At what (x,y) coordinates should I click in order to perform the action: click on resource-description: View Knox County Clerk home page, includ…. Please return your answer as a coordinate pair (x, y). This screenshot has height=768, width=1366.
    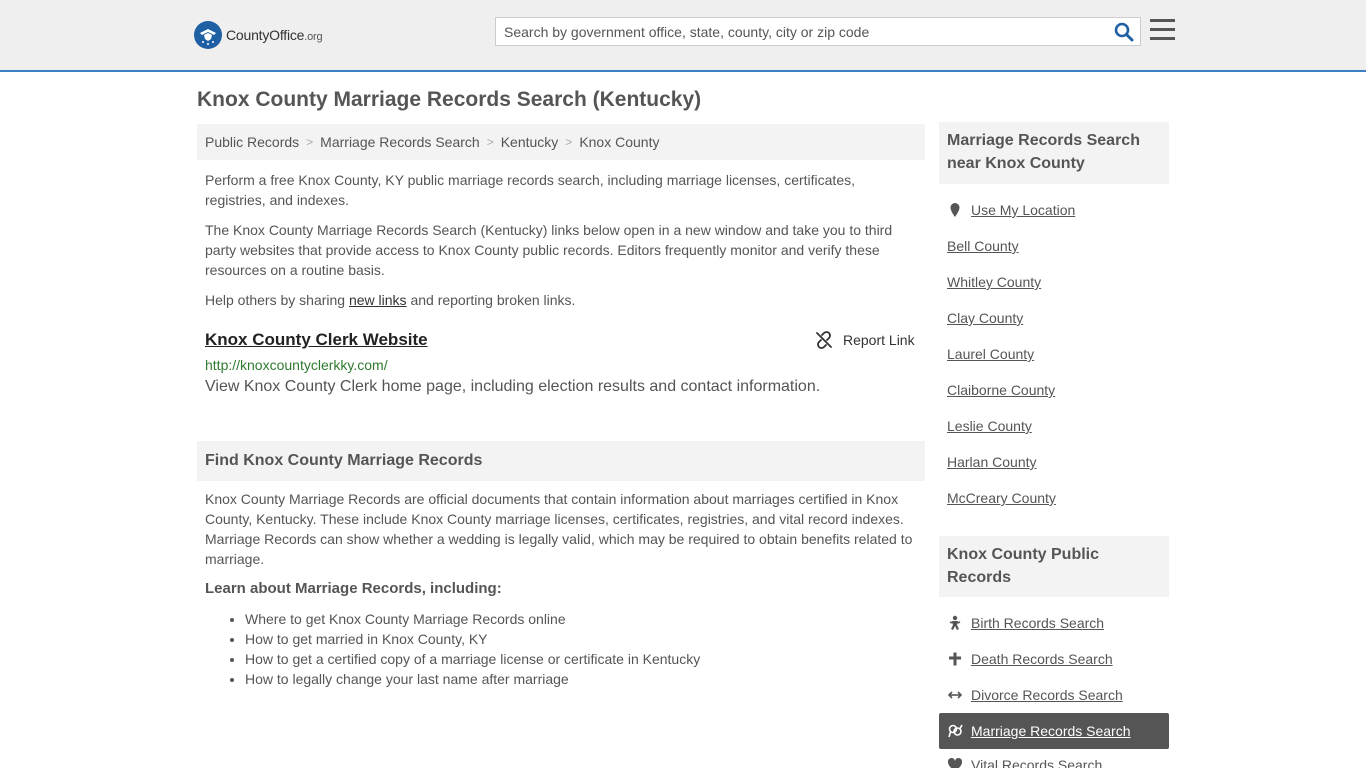
    Looking at the image, I should click on (513, 386).